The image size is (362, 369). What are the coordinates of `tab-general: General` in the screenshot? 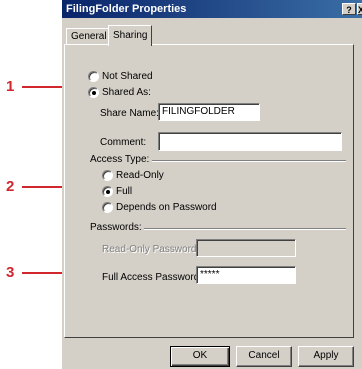 It's located at (89, 36).